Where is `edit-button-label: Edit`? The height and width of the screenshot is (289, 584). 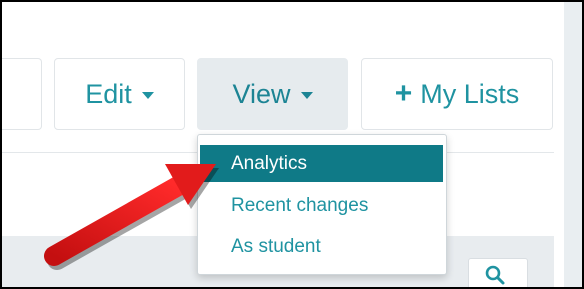 edit-button-label: Edit is located at coordinates (108, 93).